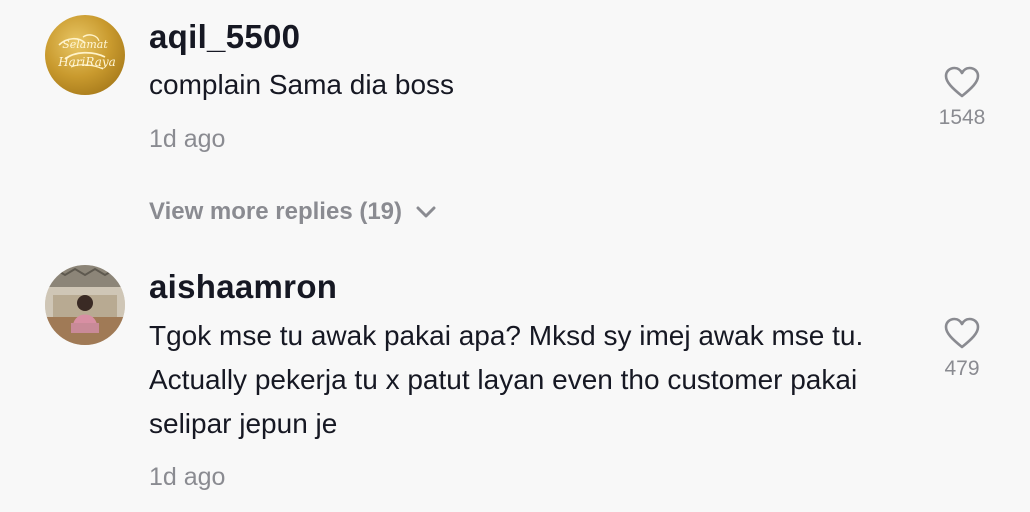 This screenshot has height=512, width=1030. I want to click on selamat-hari-raya-avatar: Selamat HariRaya, so click(85, 55).